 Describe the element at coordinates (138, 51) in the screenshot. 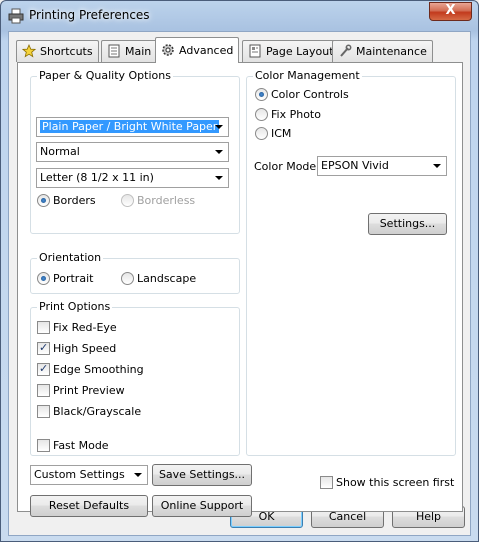

I see `tab-label: Main` at that location.